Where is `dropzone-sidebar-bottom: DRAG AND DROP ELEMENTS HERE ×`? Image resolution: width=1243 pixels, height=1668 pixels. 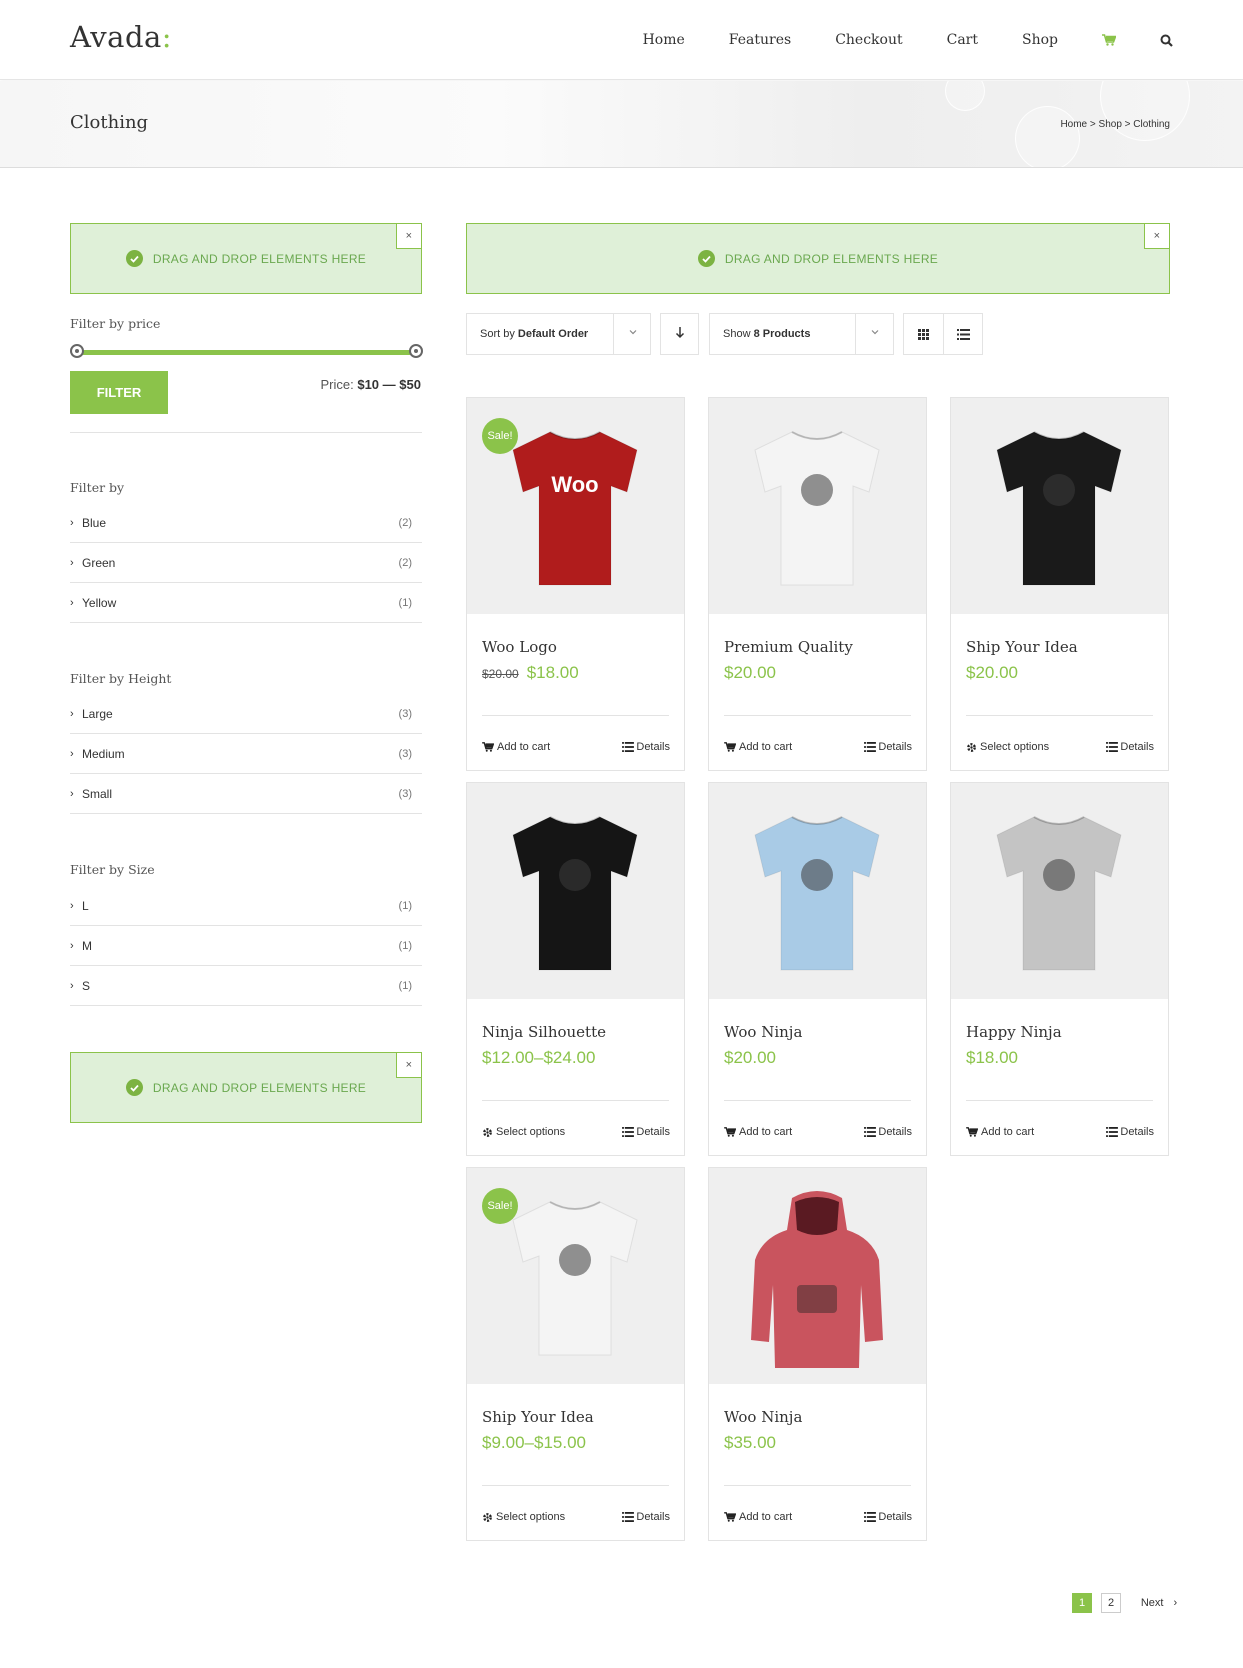
dropzone-sidebar-bottom: DRAG AND DROP ELEMENTS HERE × is located at coordinates (246, 1087).